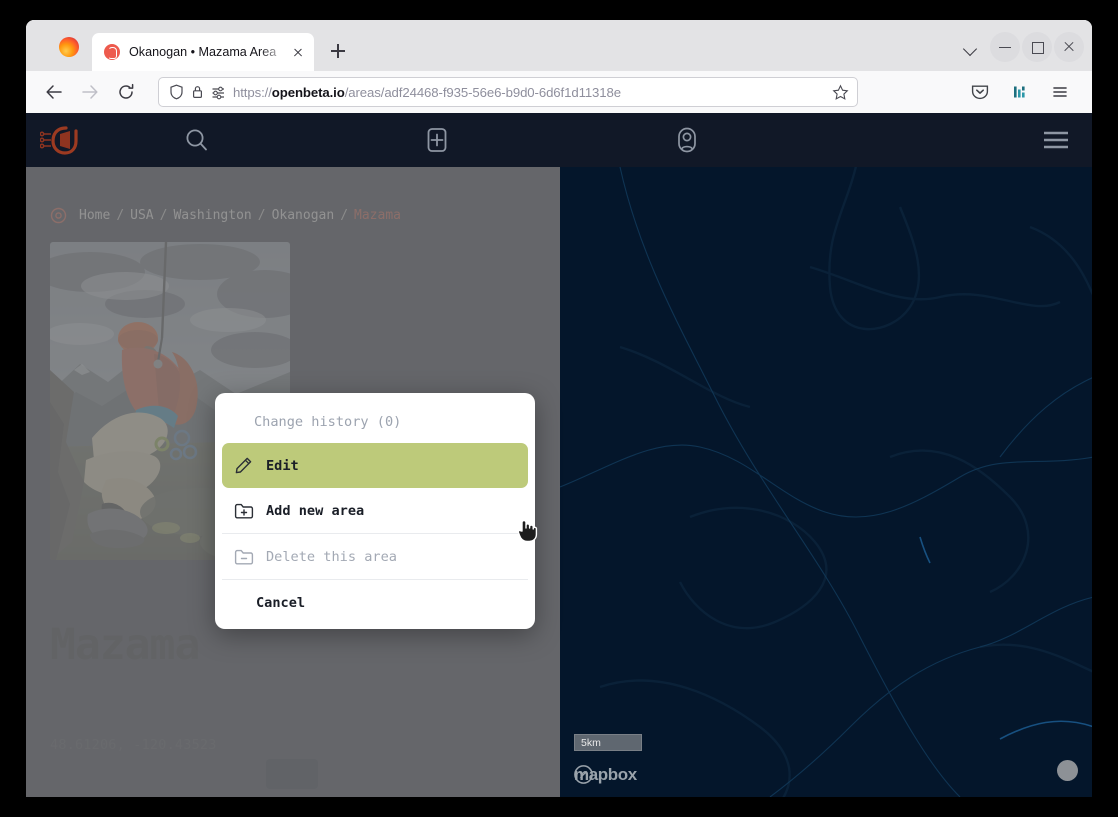 The height and width of the screenshot is (817, 1118). What do you see at coordinates (218, 92) in the screenshot?
I see `site-permissions-icon` at bounding box center [218, 92].